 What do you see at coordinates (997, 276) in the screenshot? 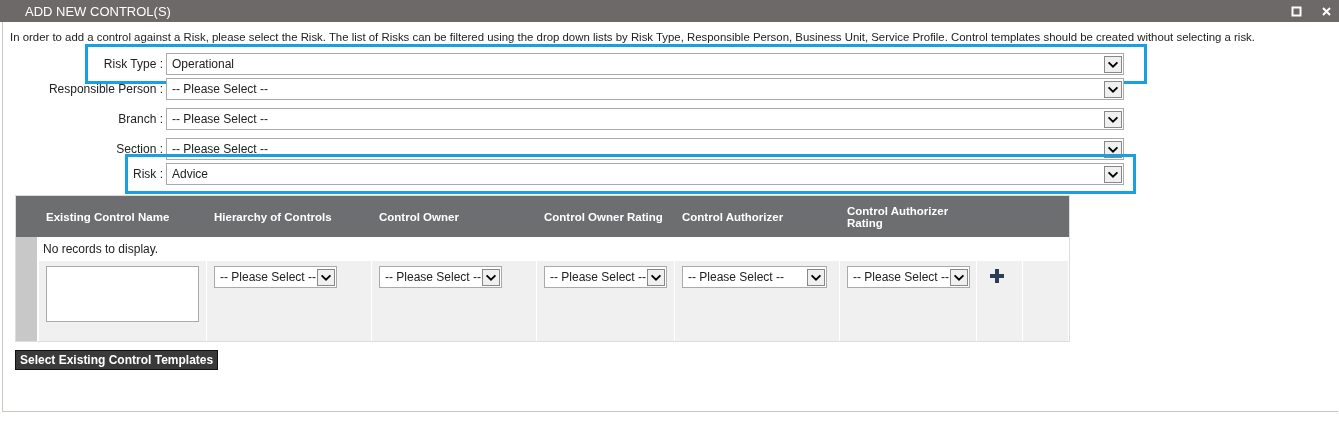
I see `add-icon` at bounding box center [997, 276].